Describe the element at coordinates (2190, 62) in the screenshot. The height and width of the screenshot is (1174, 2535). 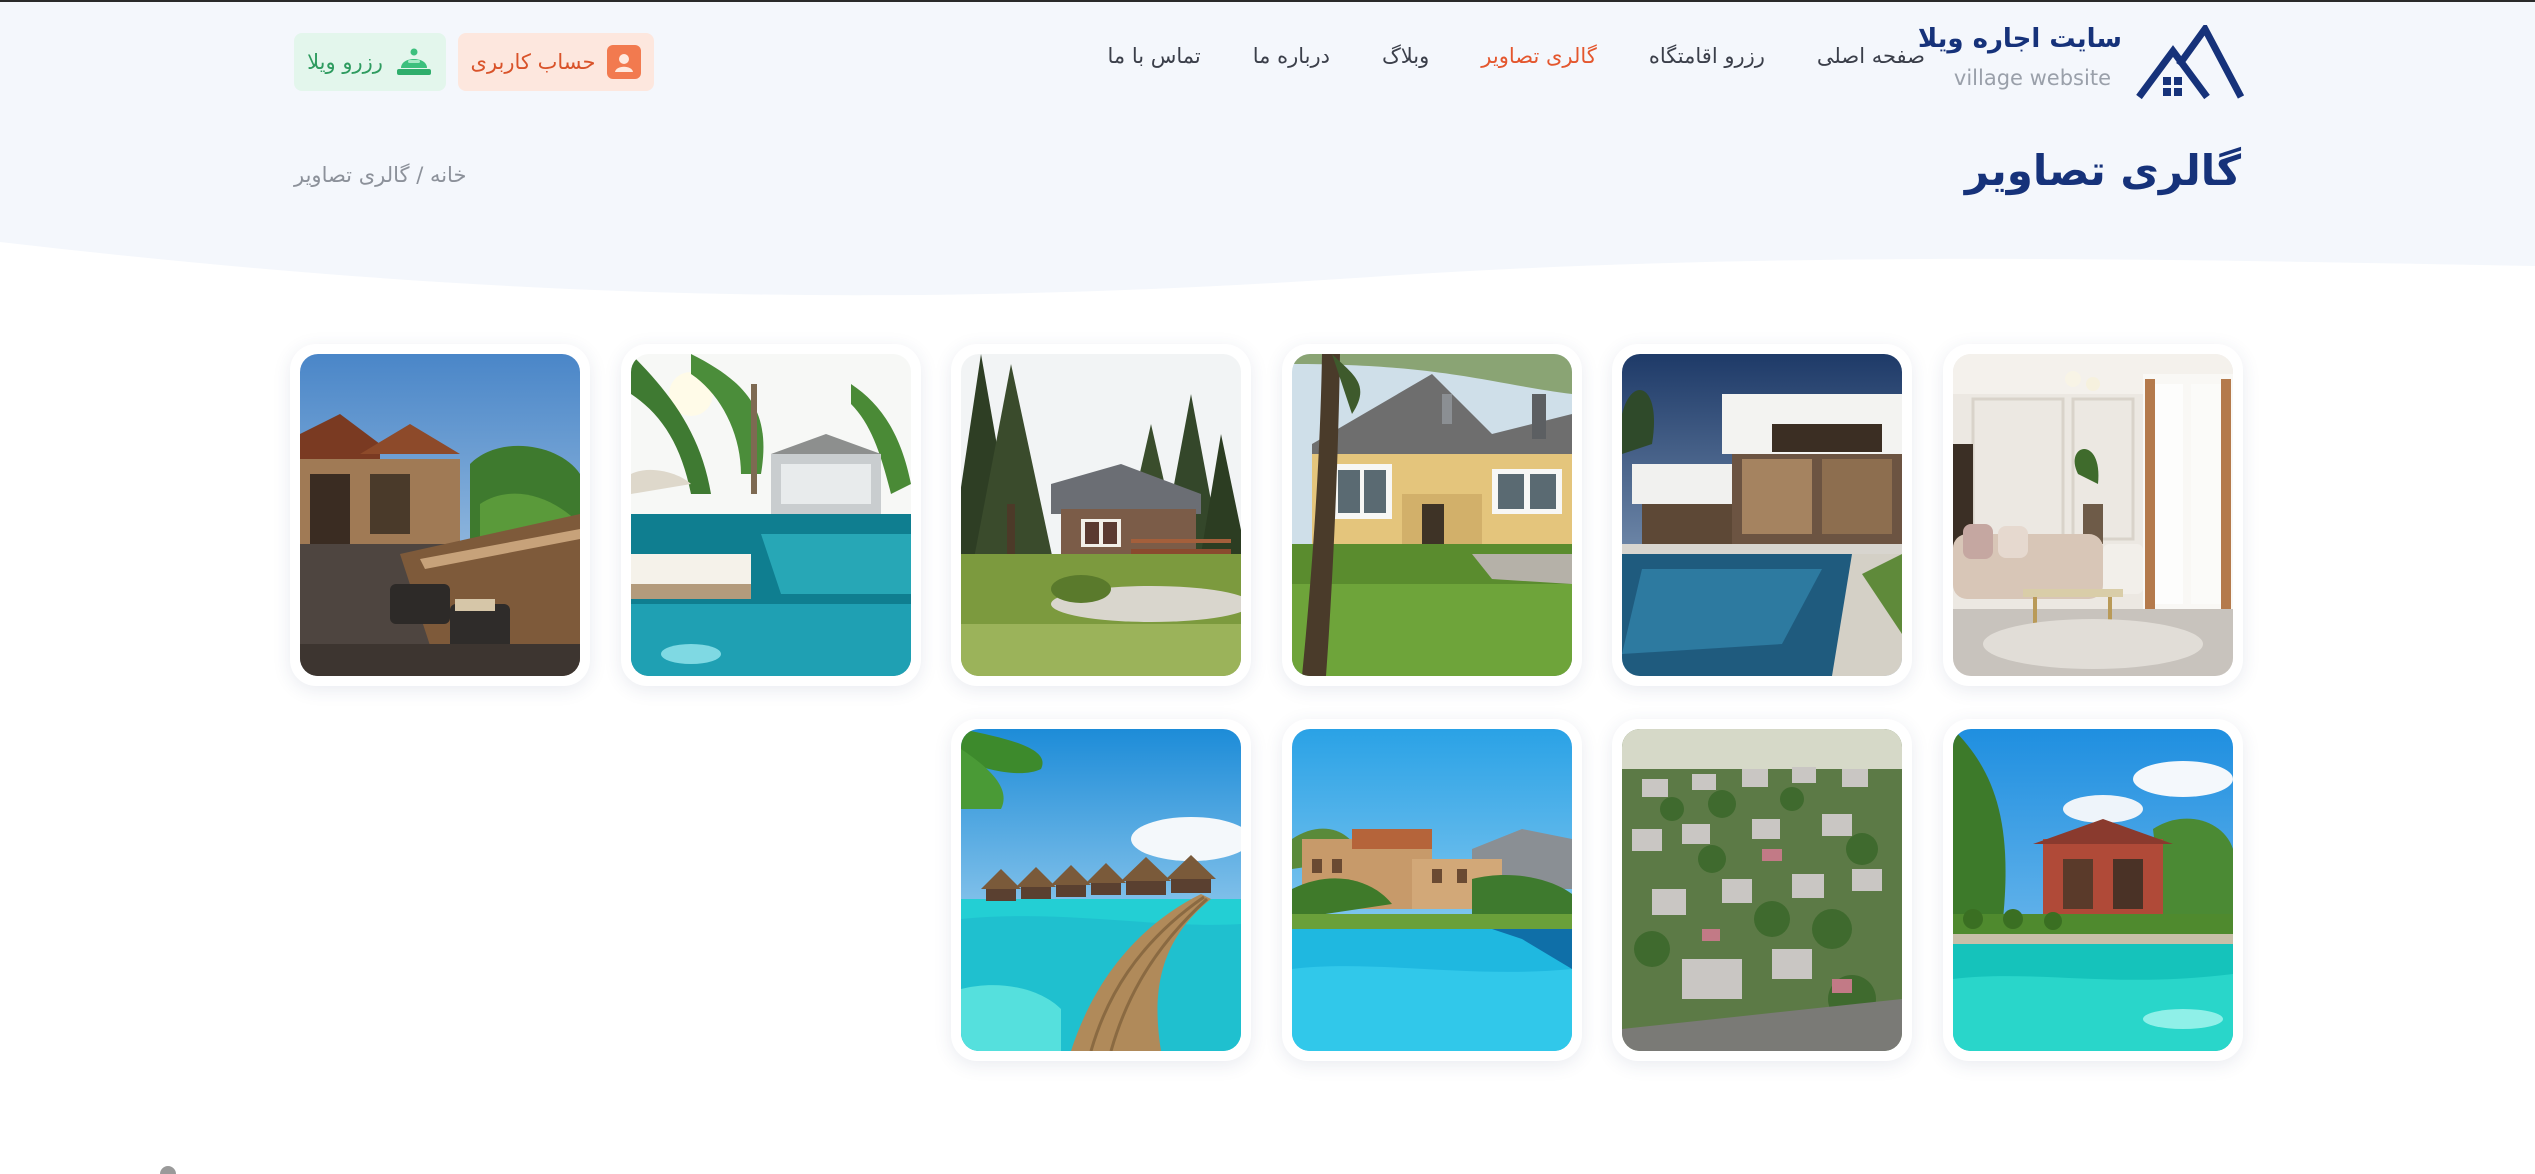
I see `logo-icon` at that location.